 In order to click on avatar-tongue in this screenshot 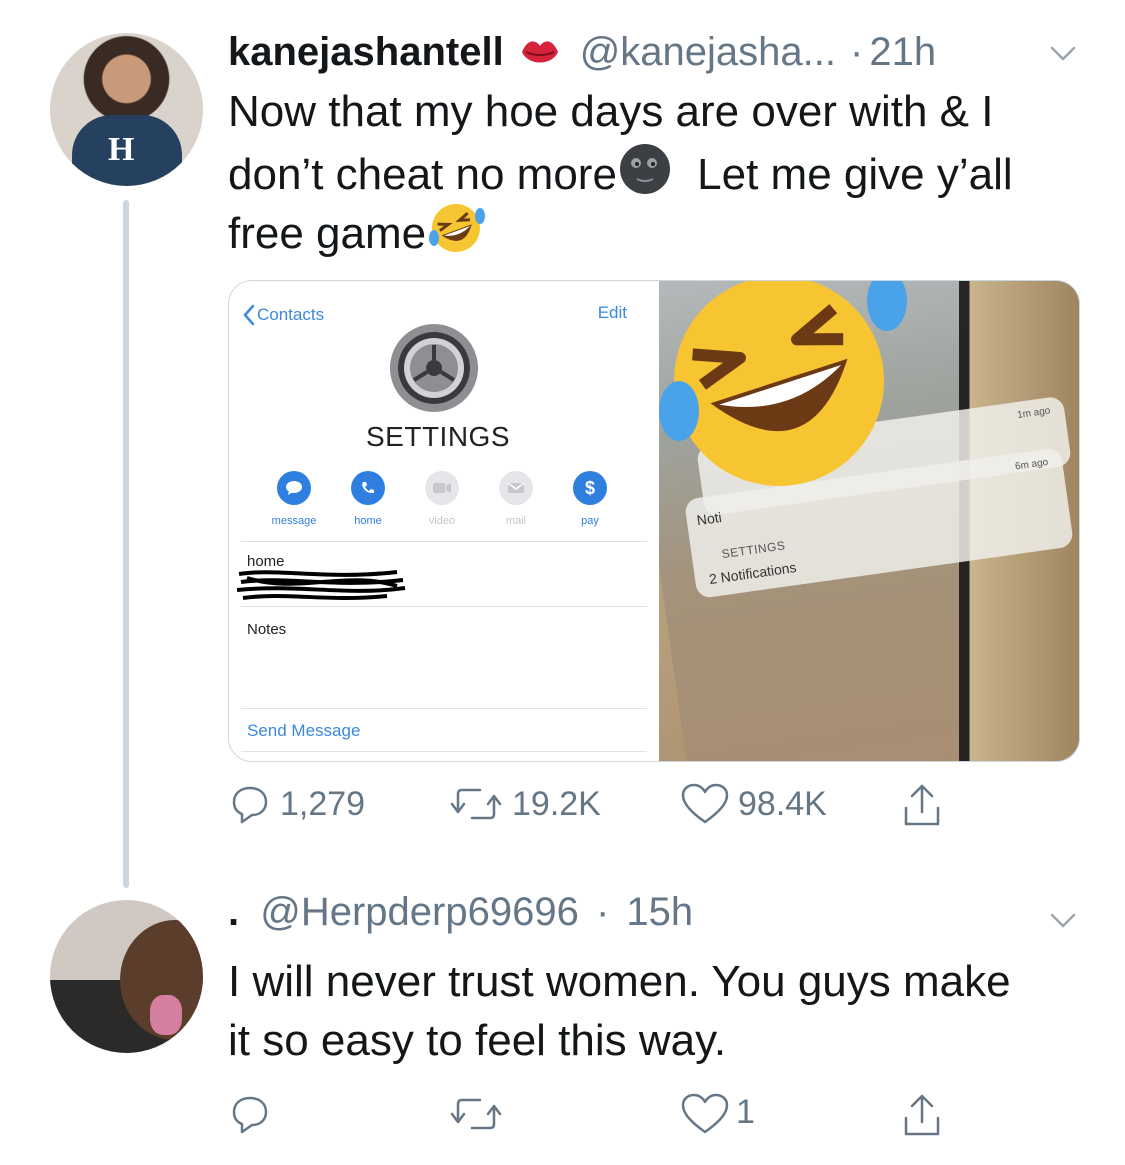, I will do `click(166, 1015)`.